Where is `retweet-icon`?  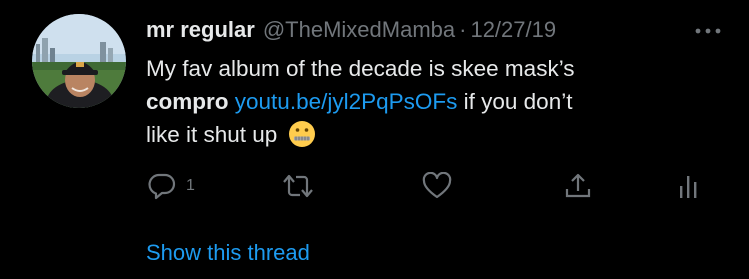
retweet-icon is located at coordinates (298, 186).